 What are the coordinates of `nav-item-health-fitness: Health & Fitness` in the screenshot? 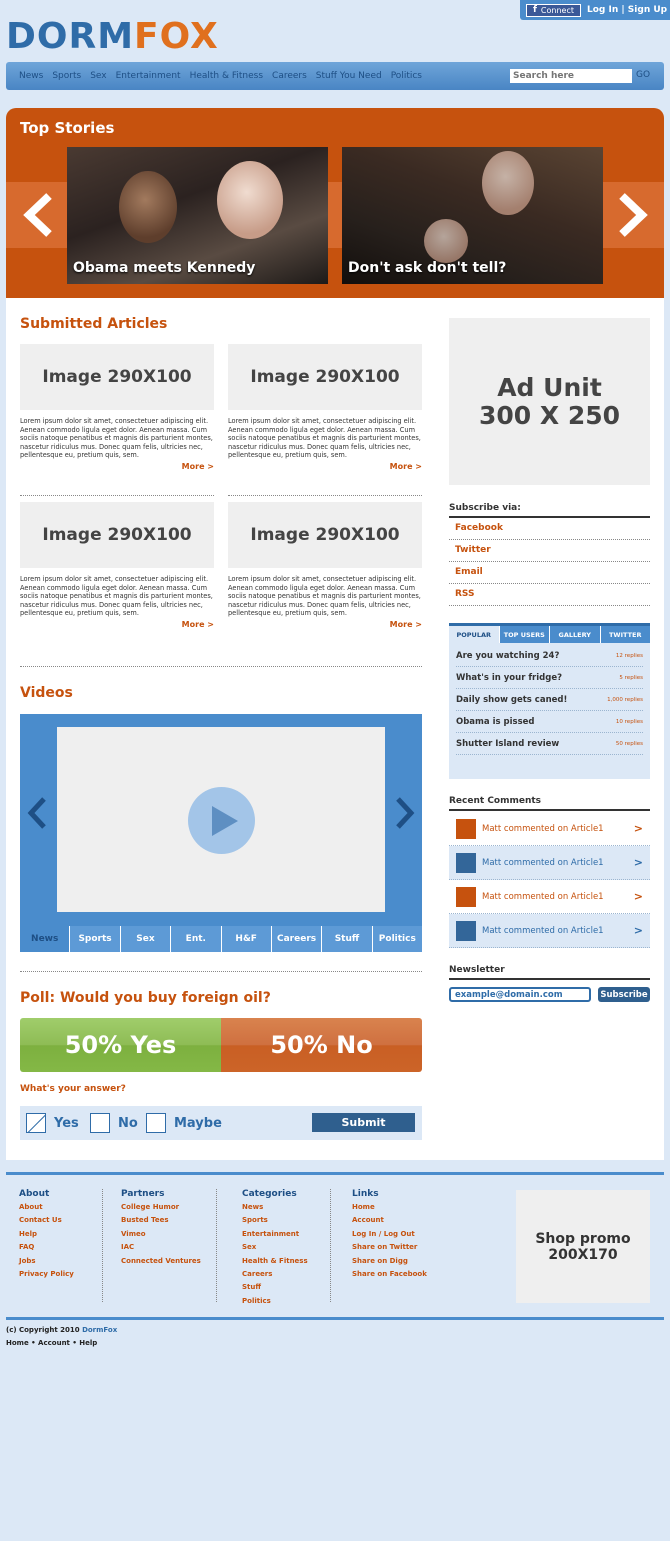 It's located at (226, 76).